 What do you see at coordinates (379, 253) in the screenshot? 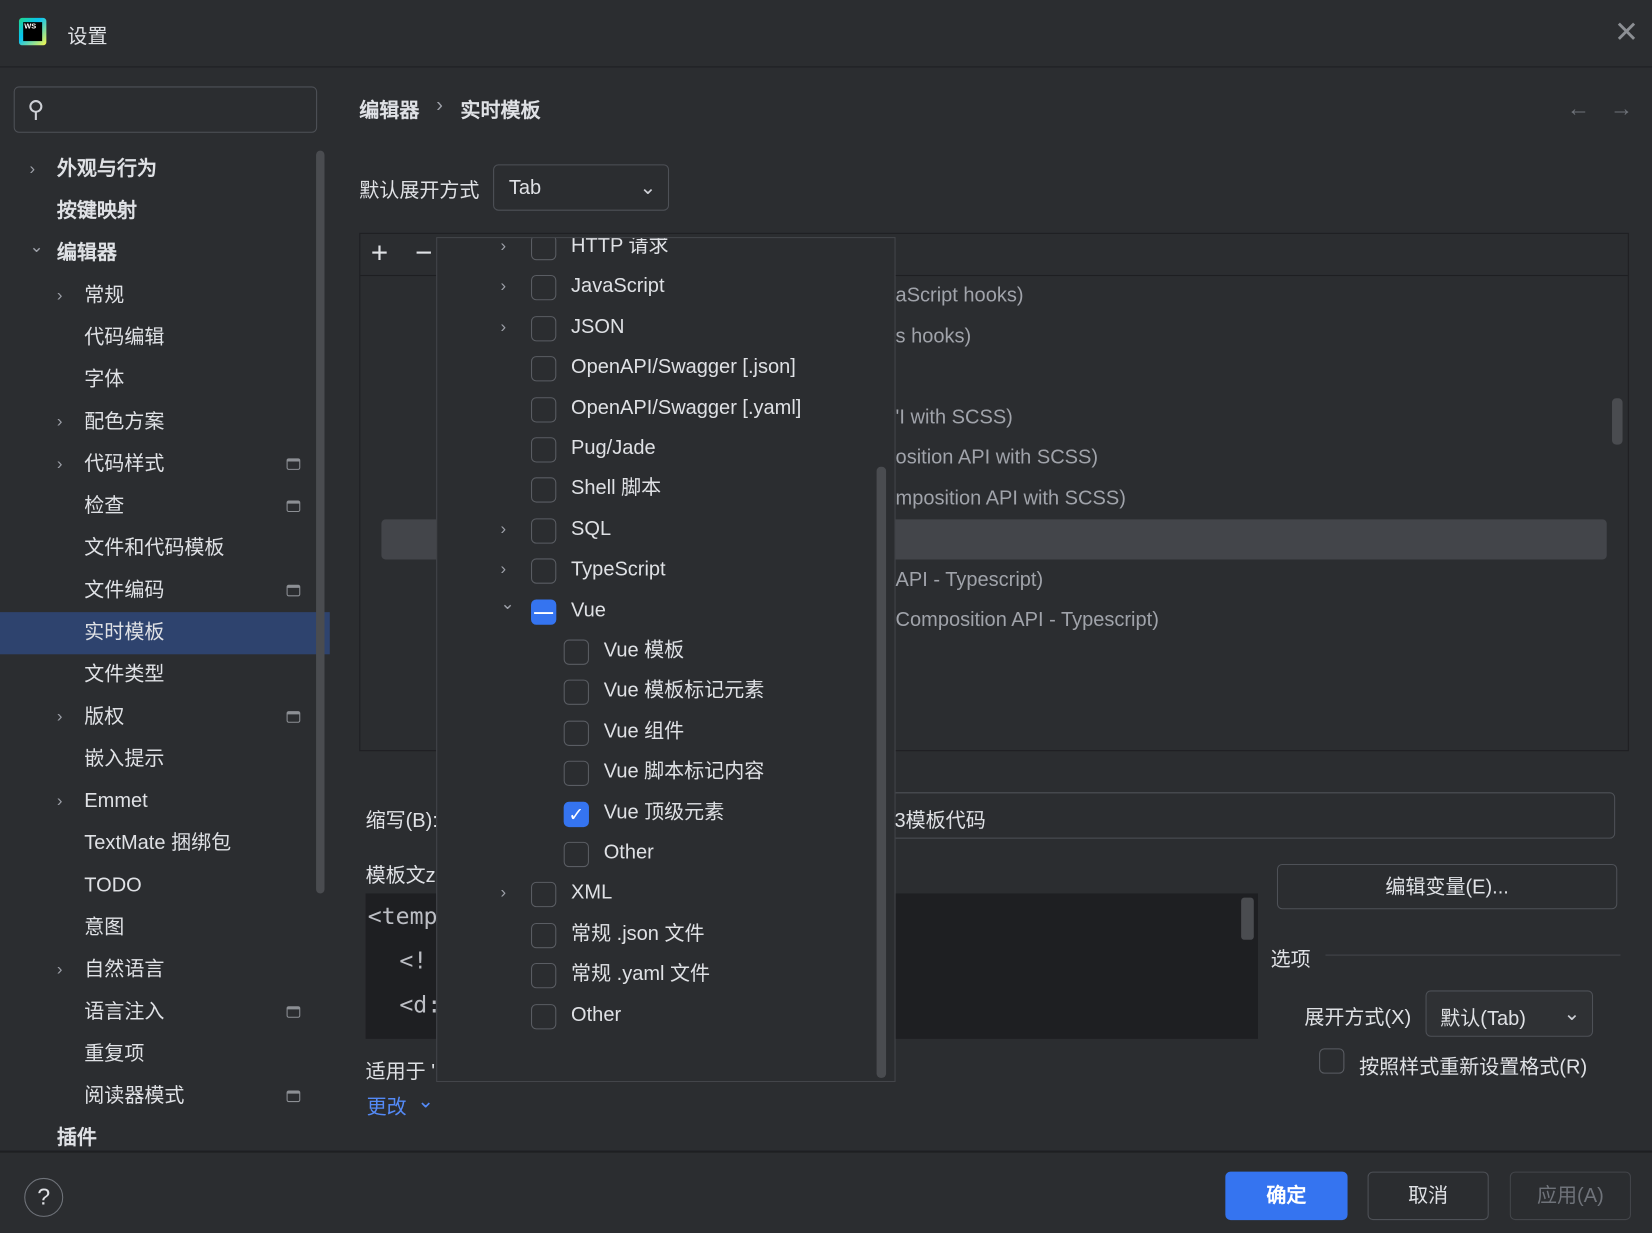
I see `add-icon: +` at bounding box center [379, 253].